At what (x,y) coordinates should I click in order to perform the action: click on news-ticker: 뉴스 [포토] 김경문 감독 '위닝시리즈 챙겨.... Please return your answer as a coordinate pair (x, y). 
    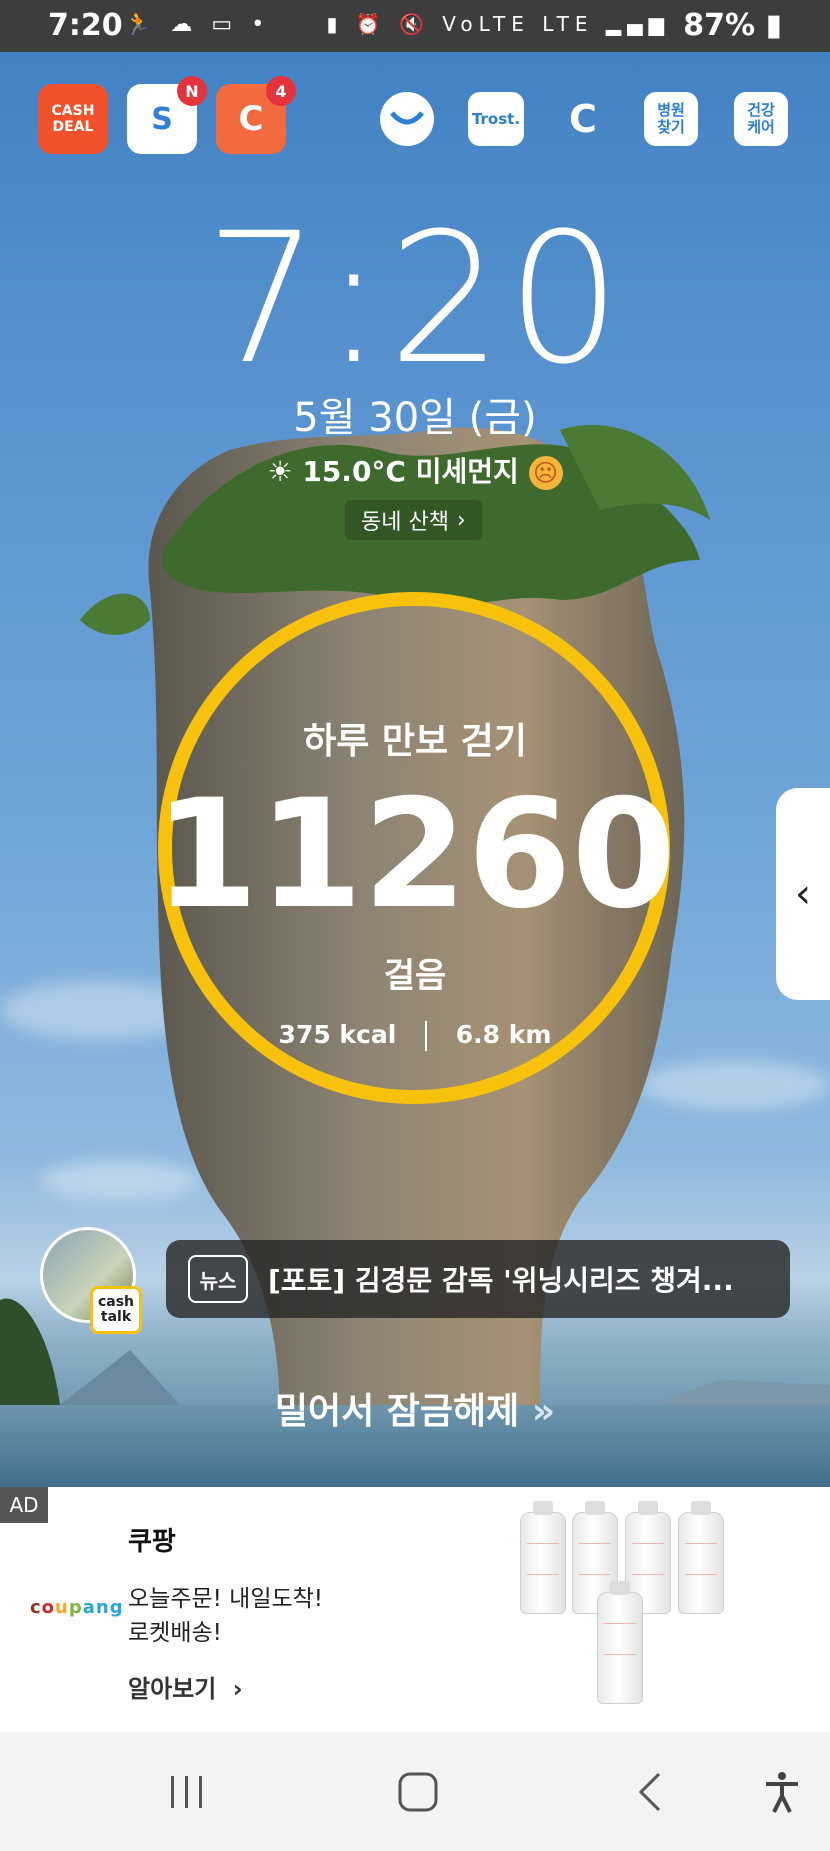
    Looking at the image, I should click on (478, 1279).